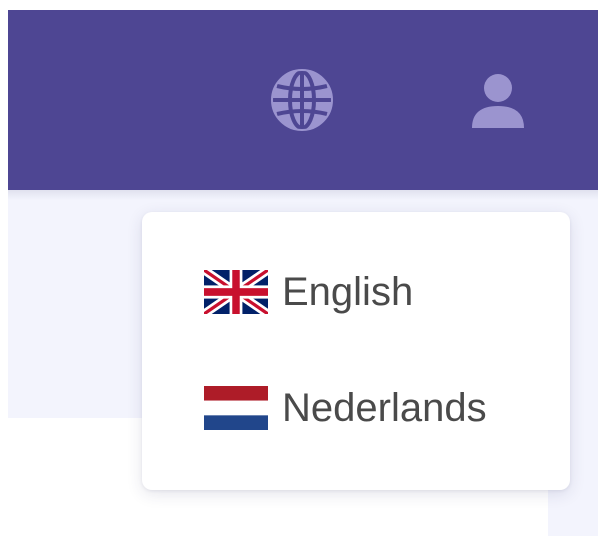 This screenshot has width=598, height=536. What do you see at coordinates (236, 292) in the screenshot?
I see `uk-flag-icon` at bounding box center [236, 292].